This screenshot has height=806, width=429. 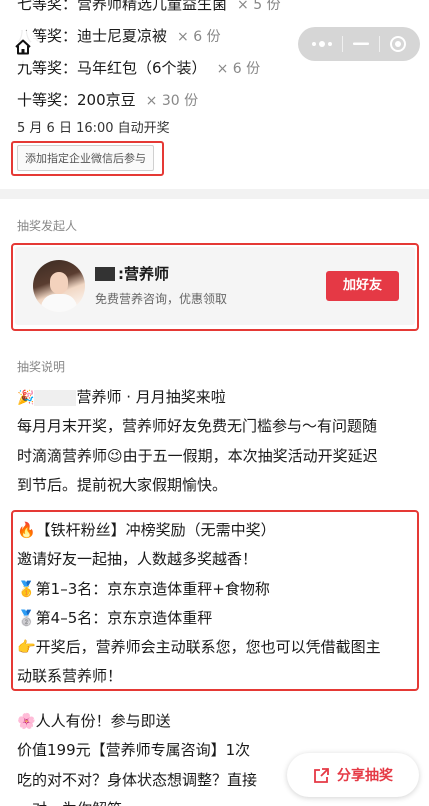 I want to click on share-icon, so click(x=321, y=775).